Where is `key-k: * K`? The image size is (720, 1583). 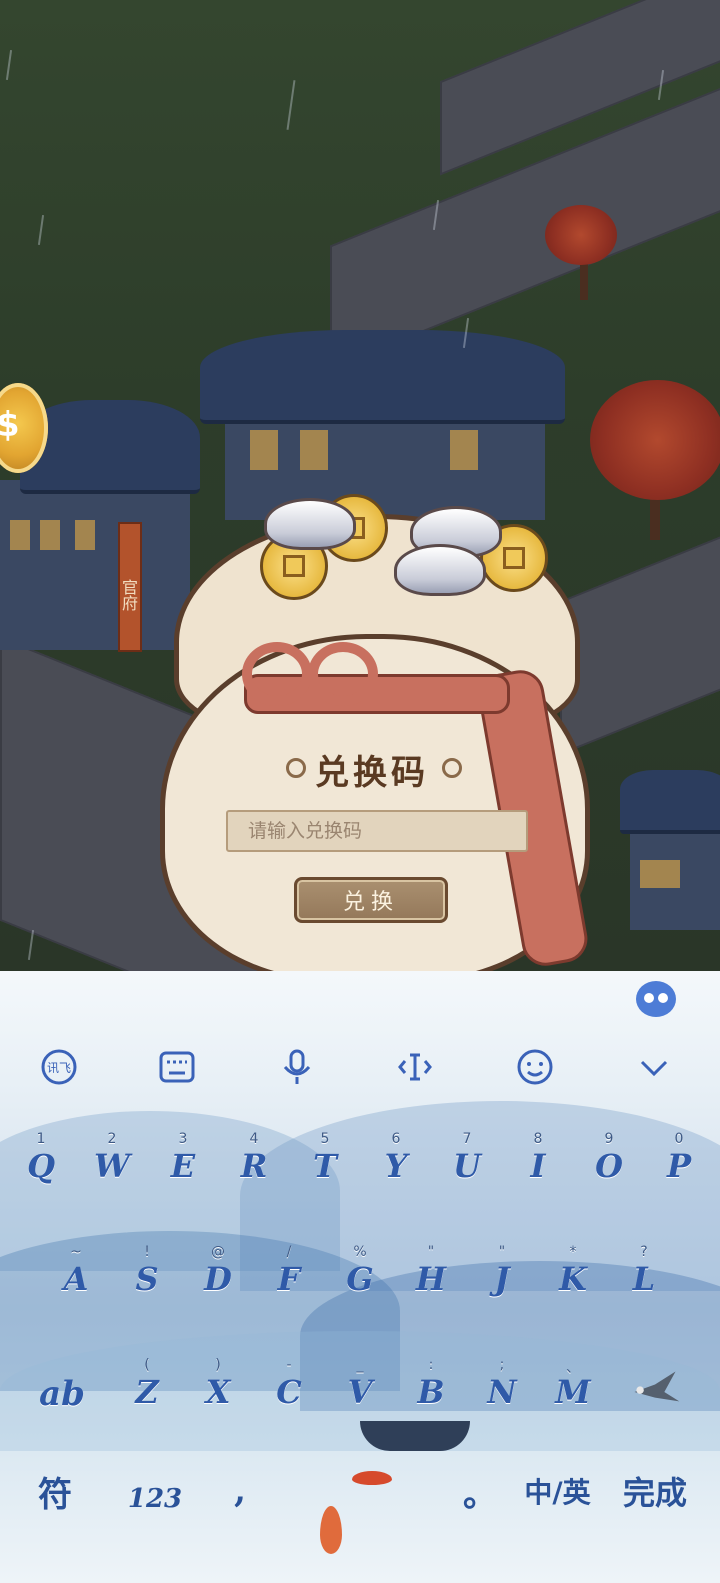 key-k: * K is located at coordinates (573, 1279).